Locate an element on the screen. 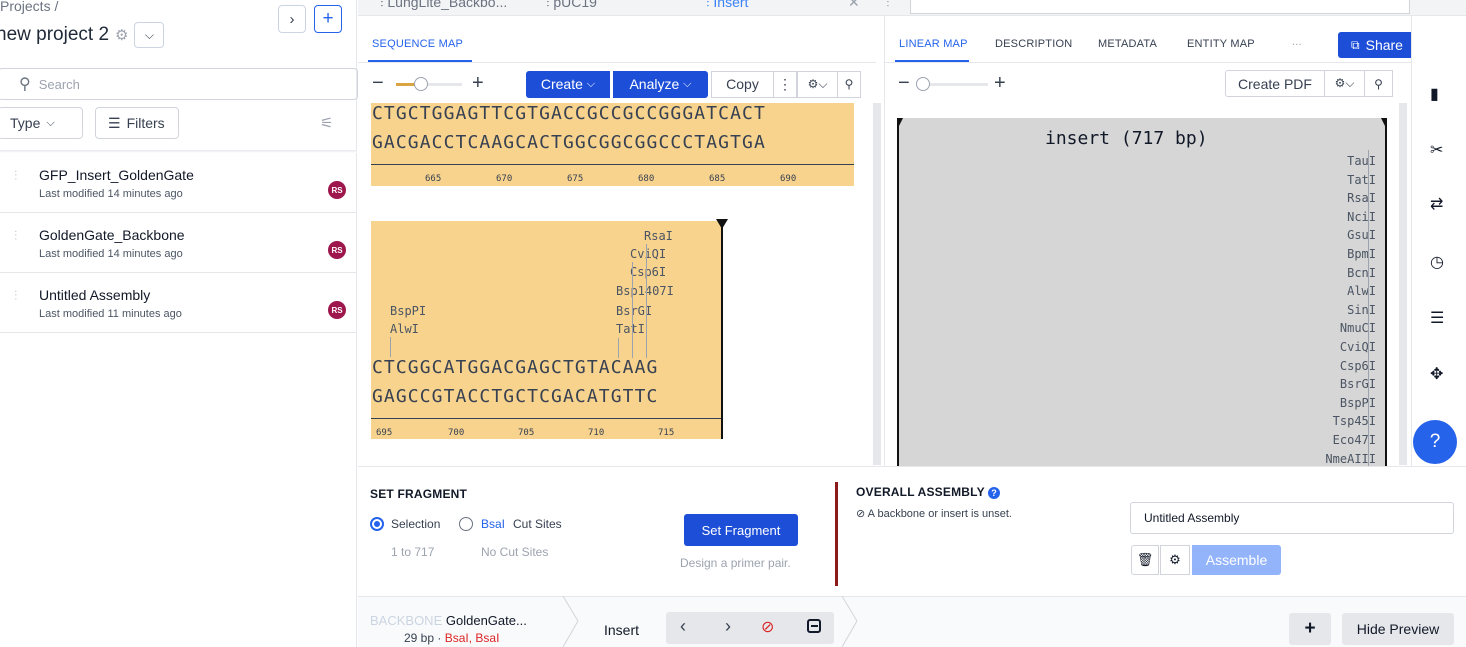  sequence-end-marker is located at coordinates (722, 330).